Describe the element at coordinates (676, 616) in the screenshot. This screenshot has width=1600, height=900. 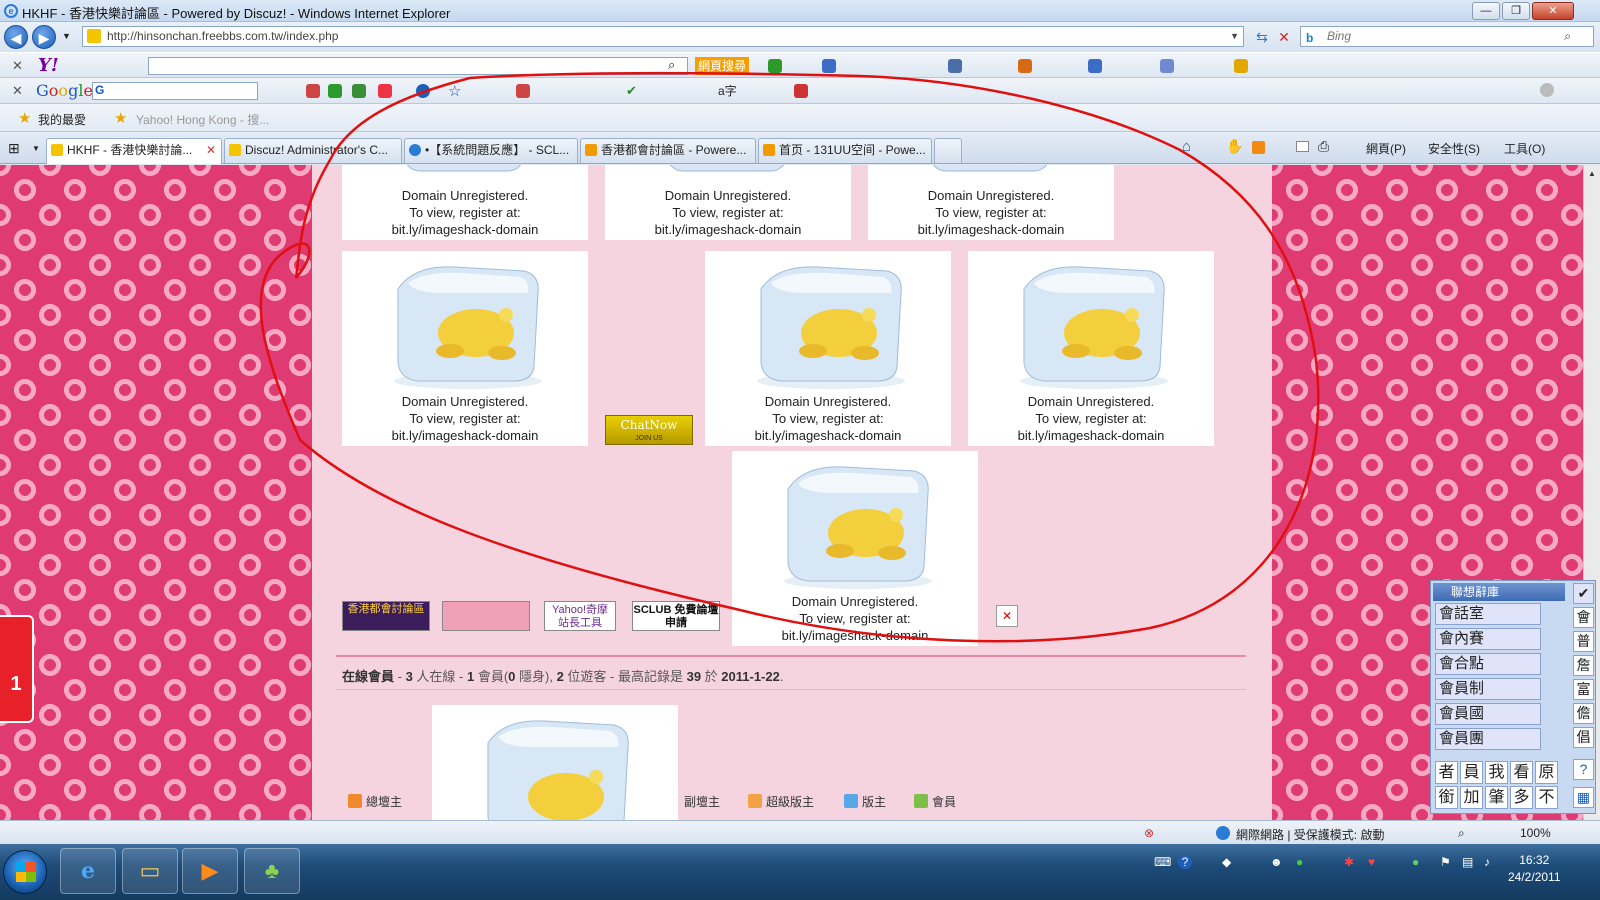
I see `partner-banner-sclub: SCLUB 免費論壇申請` at that location.